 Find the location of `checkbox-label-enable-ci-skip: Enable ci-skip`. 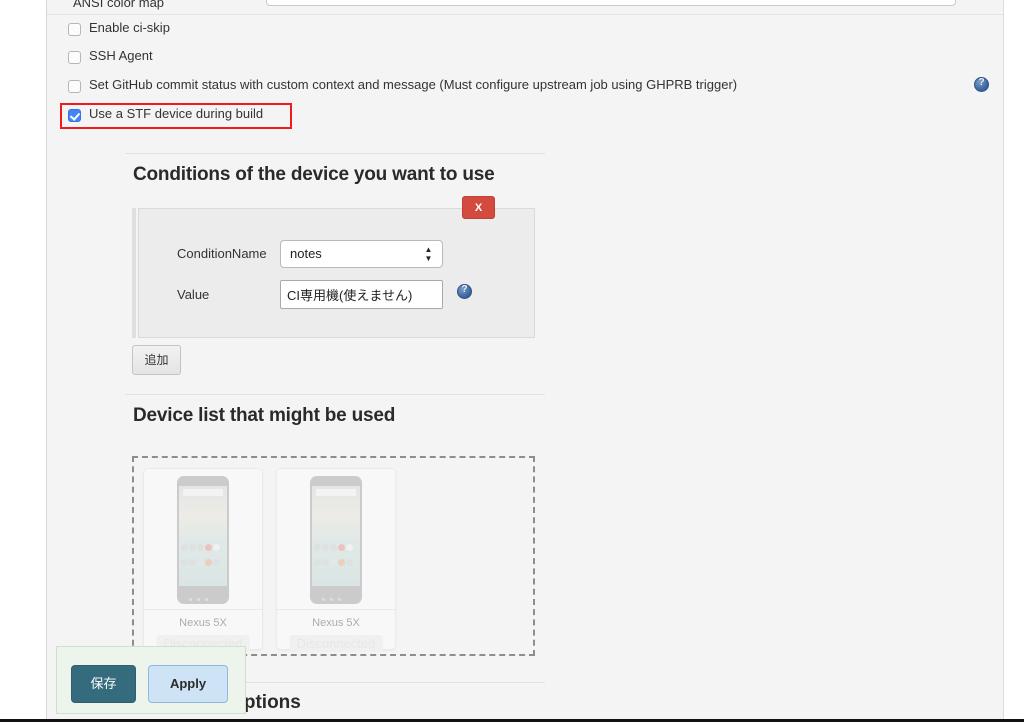

checkbox-label-enable-ci-skip: Enable ci-skip is located at coordinates (129, 27).